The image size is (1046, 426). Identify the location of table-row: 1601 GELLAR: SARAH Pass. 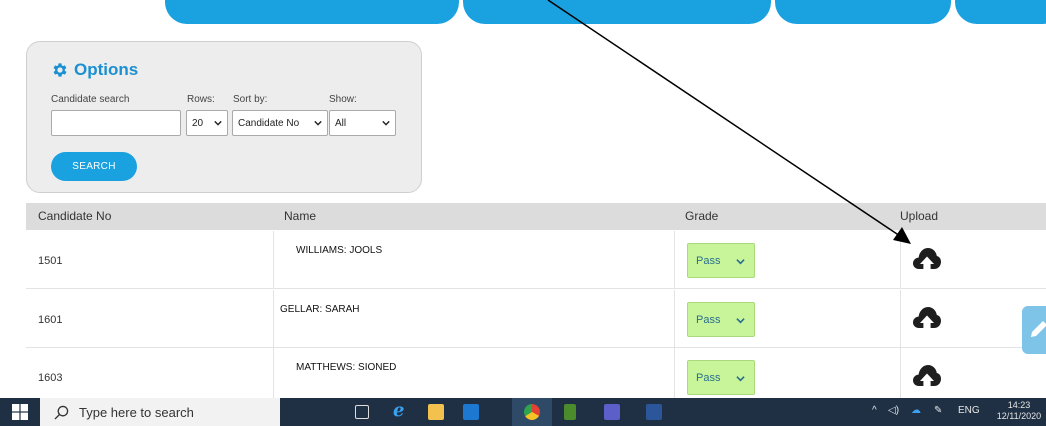
(536, 319).